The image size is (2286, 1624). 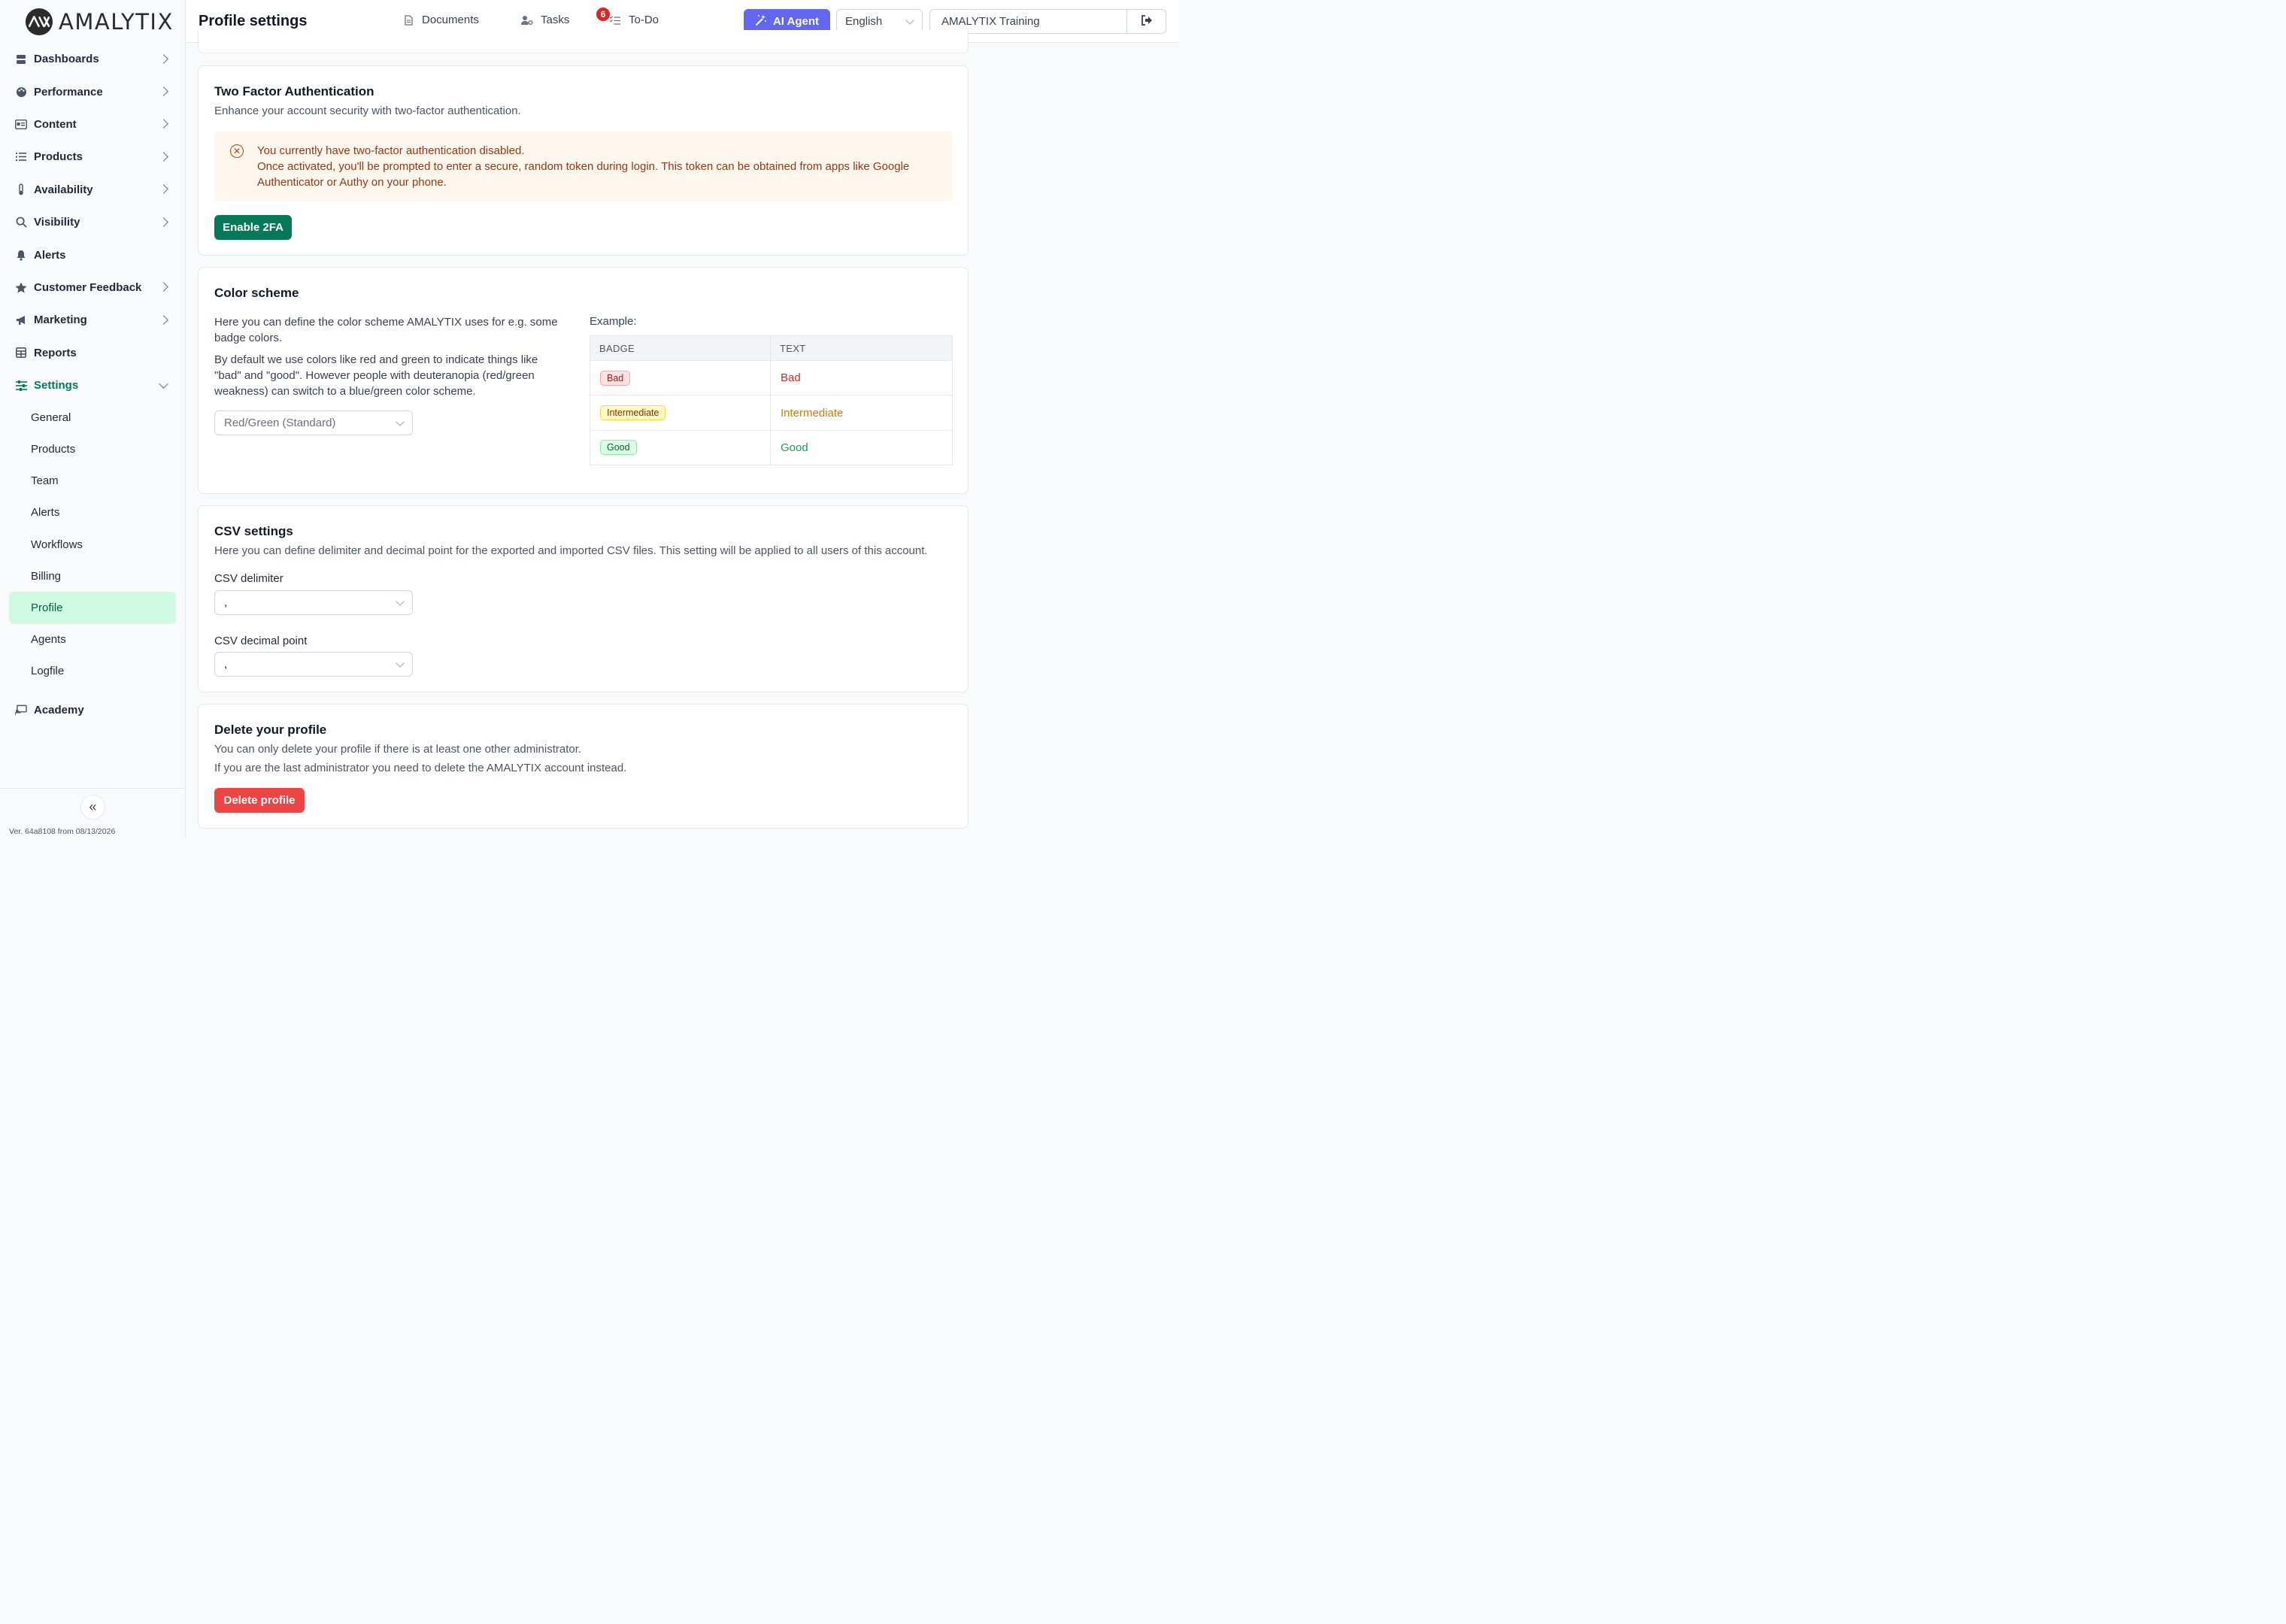 What do you see at coordinates (761, 21) in the screenshot?
I see `magic-wand-icon` at bounding box center [761, 21].